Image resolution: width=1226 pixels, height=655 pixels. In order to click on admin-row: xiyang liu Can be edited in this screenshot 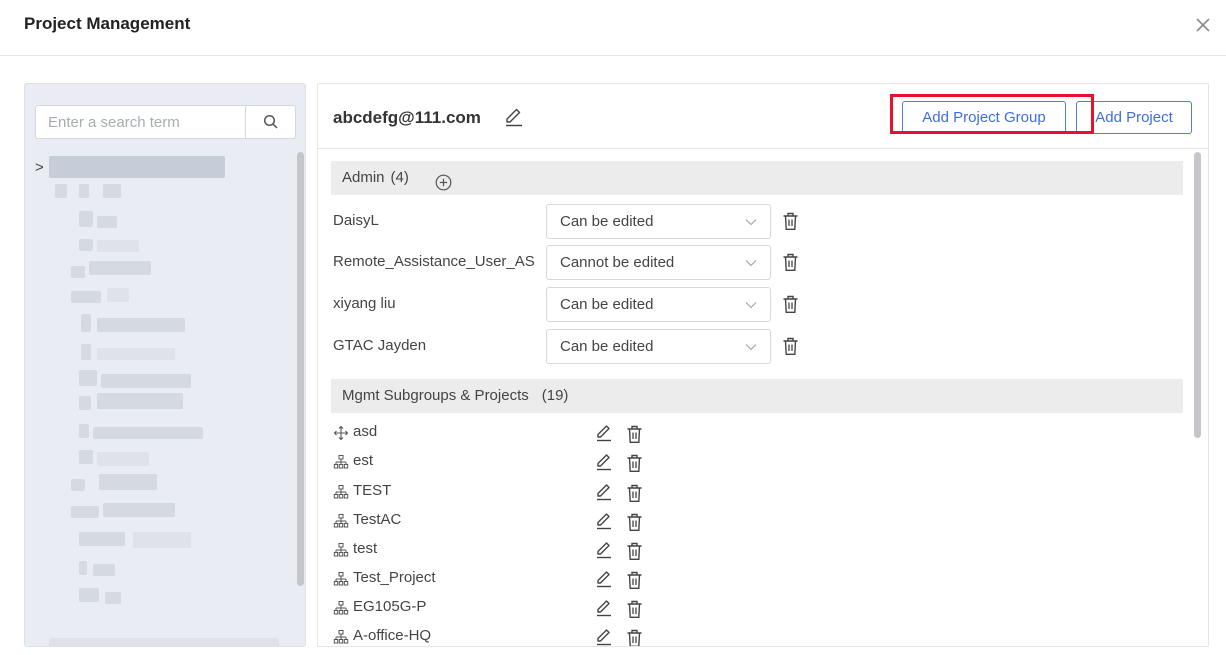, I will do `click(573, 305)`.